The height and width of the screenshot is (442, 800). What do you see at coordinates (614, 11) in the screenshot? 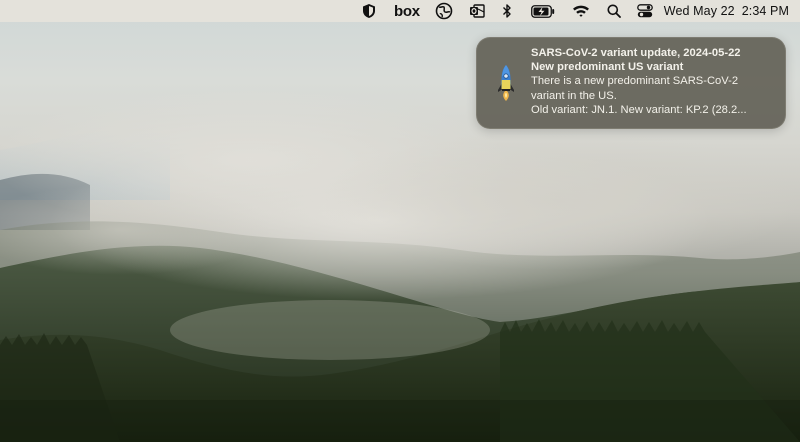
I see `search-icon` at bounding box center [614, 11].